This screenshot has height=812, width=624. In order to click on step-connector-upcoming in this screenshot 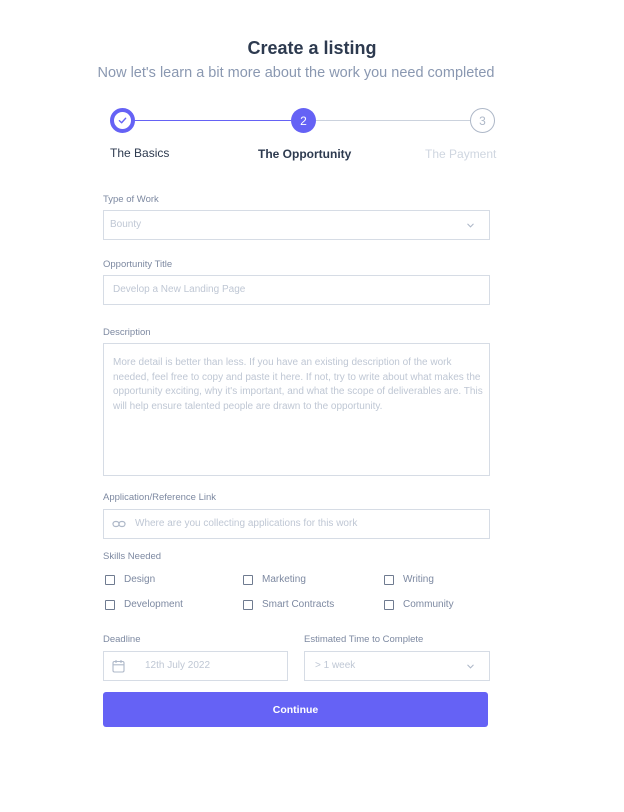, I will do `click(393, 120)`.